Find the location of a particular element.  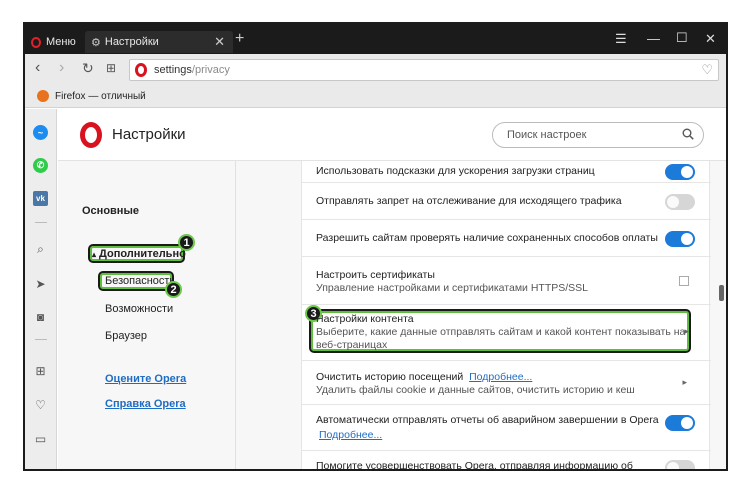

vk-icon: vk is located at coordinates (40, 198).